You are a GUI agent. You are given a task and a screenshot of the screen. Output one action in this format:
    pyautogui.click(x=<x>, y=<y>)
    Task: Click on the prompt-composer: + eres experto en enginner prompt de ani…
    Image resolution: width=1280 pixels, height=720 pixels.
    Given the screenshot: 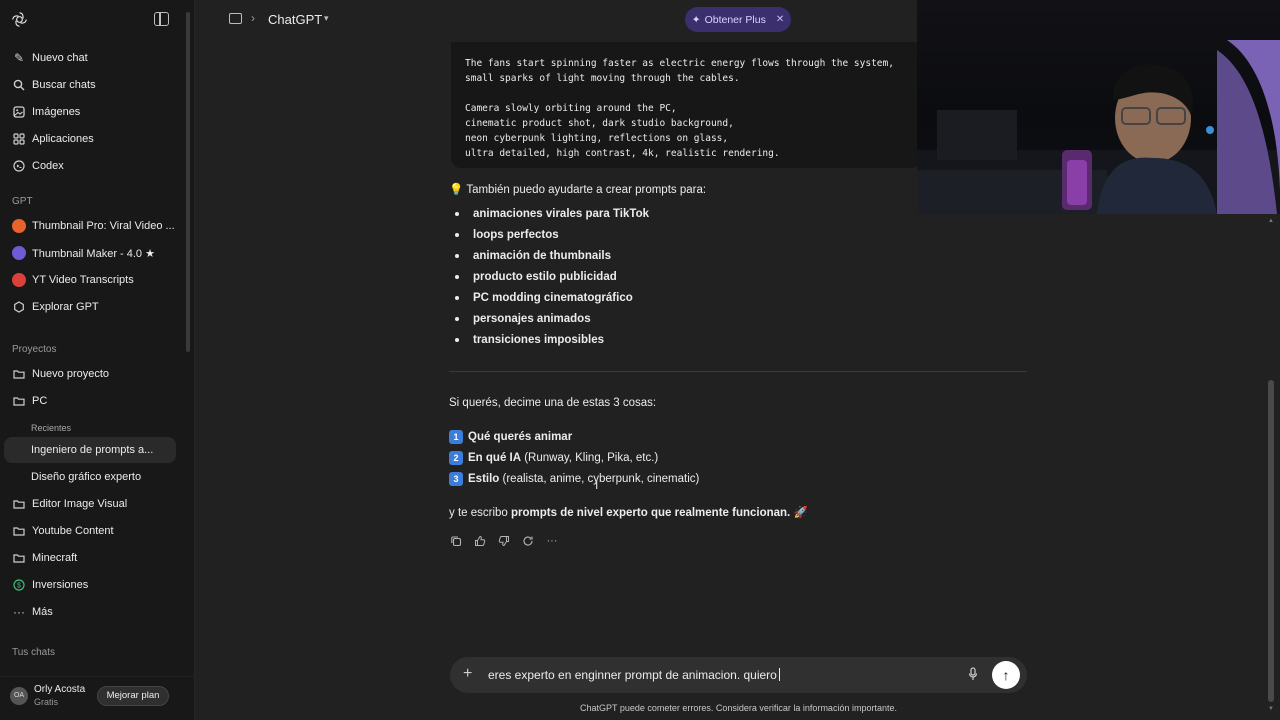 What is the action you would take?
    pyautogui.click(x=738, y=675)
    